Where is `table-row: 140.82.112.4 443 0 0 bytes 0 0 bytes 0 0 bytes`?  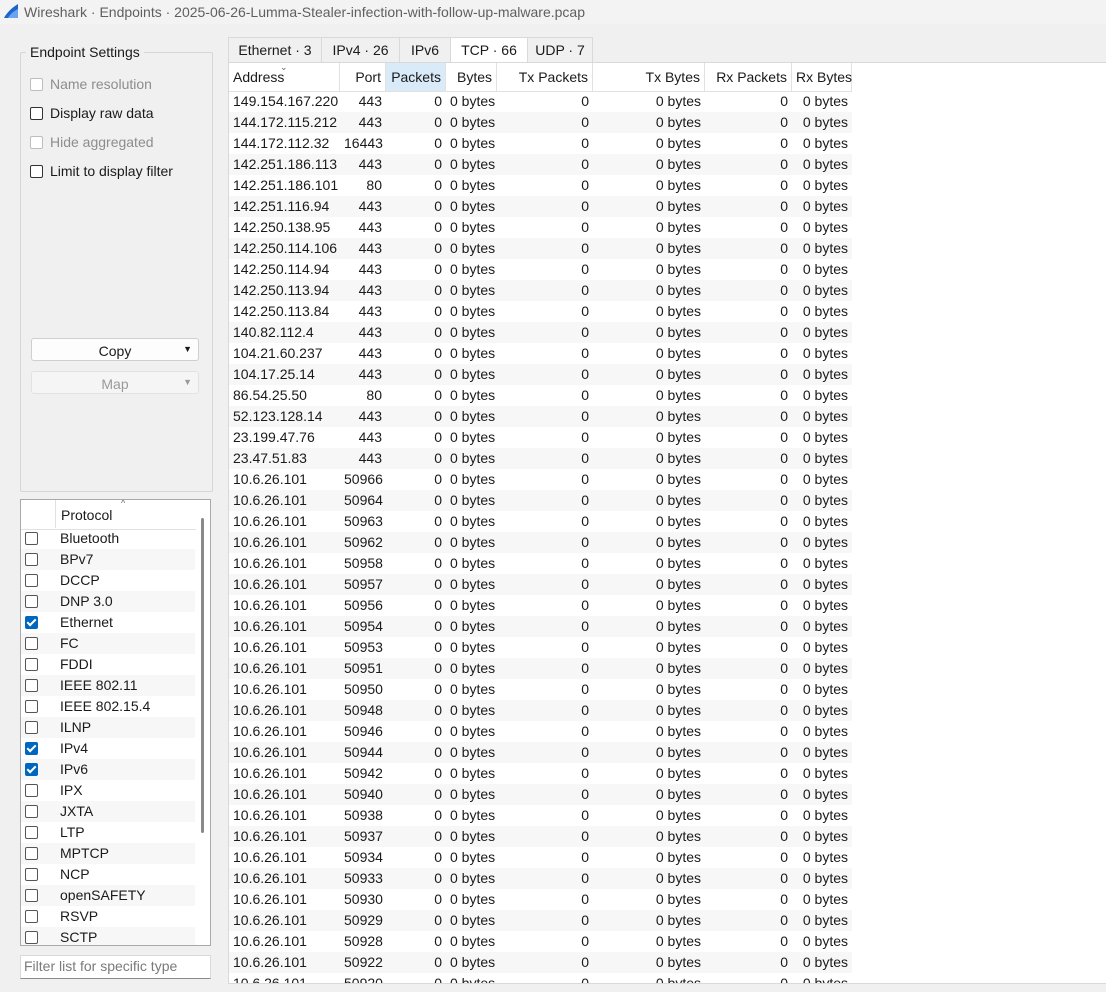 table-row: 140.82.112.4 443 0 0 bytes 0 0 bytes 0 0 bytes is located at coordinates (540, 332).